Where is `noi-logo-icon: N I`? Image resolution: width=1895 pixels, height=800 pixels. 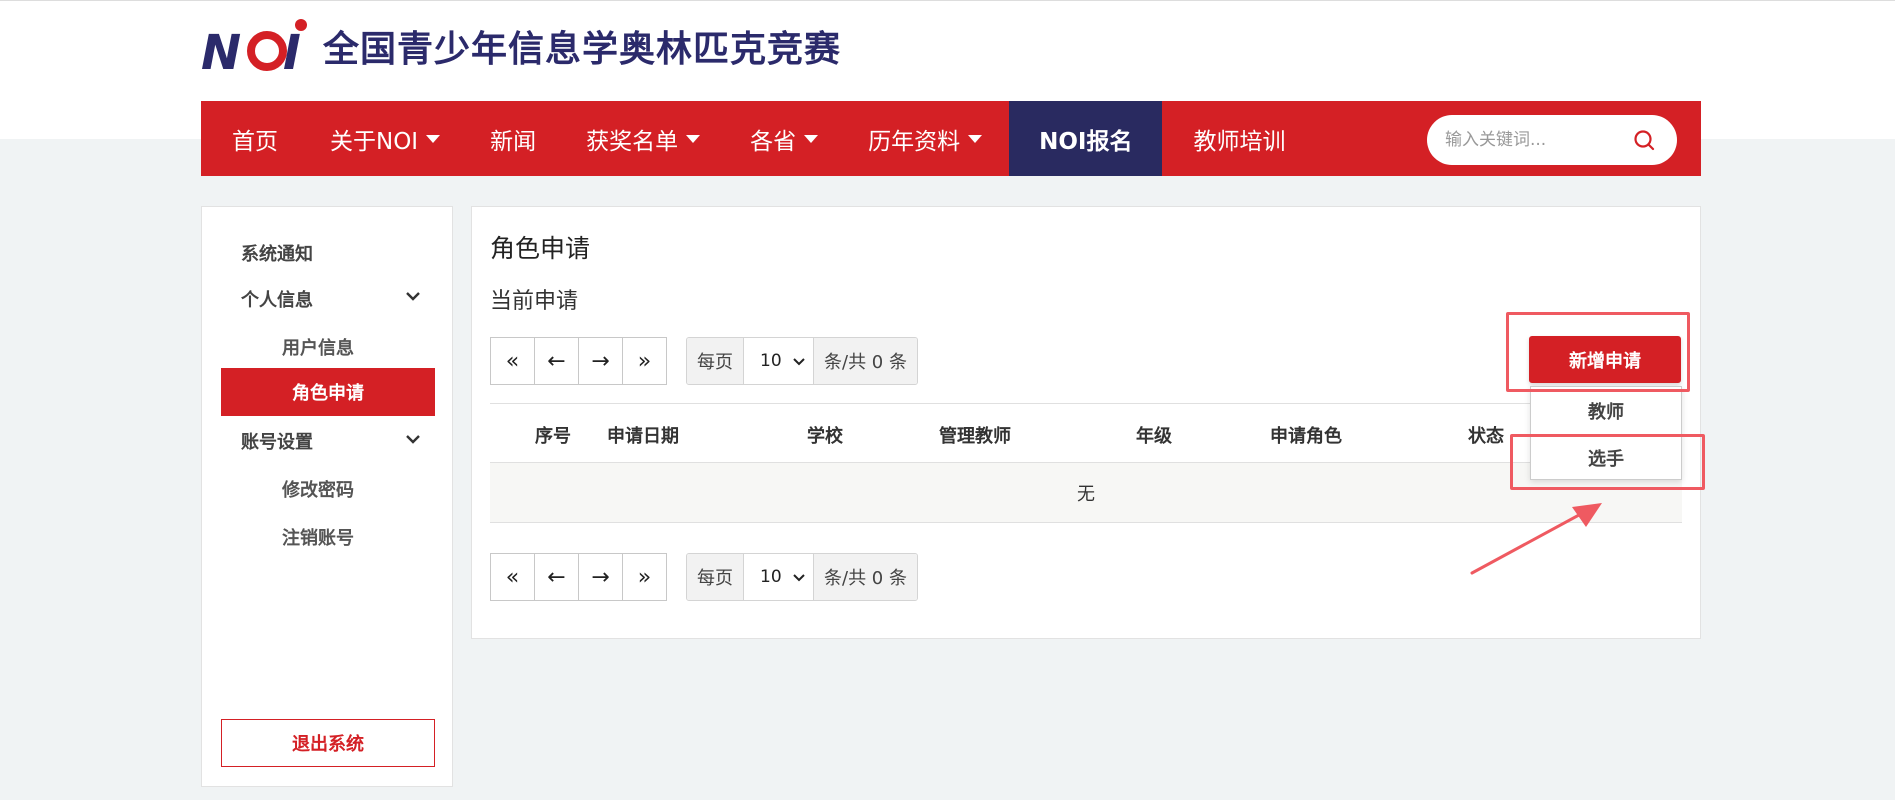
noi-logo-icon: N I is located at coordinates (254, 47).